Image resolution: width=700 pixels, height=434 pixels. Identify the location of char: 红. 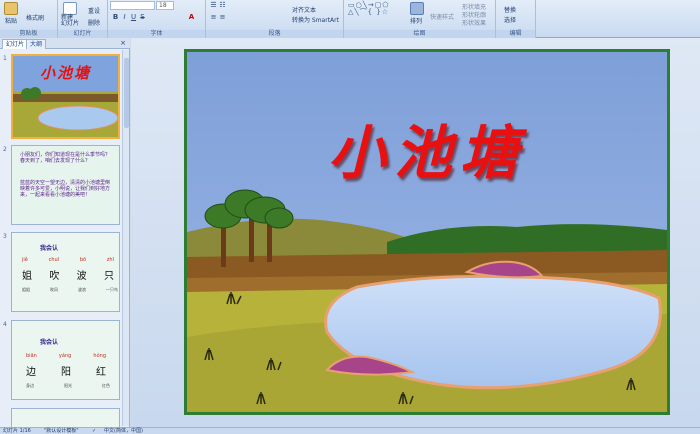
(101, 372).